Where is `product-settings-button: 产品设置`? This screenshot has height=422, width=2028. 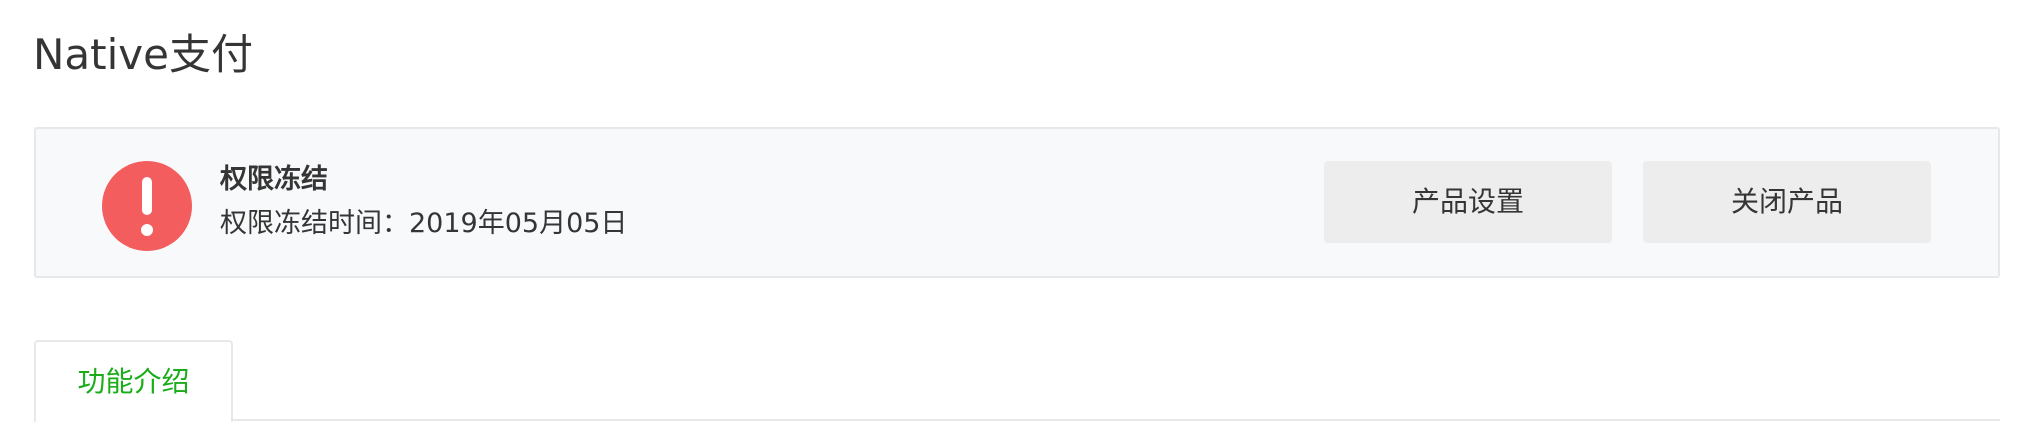 product-settings-button: 产品设置 is located at coordinates (1468, 202).